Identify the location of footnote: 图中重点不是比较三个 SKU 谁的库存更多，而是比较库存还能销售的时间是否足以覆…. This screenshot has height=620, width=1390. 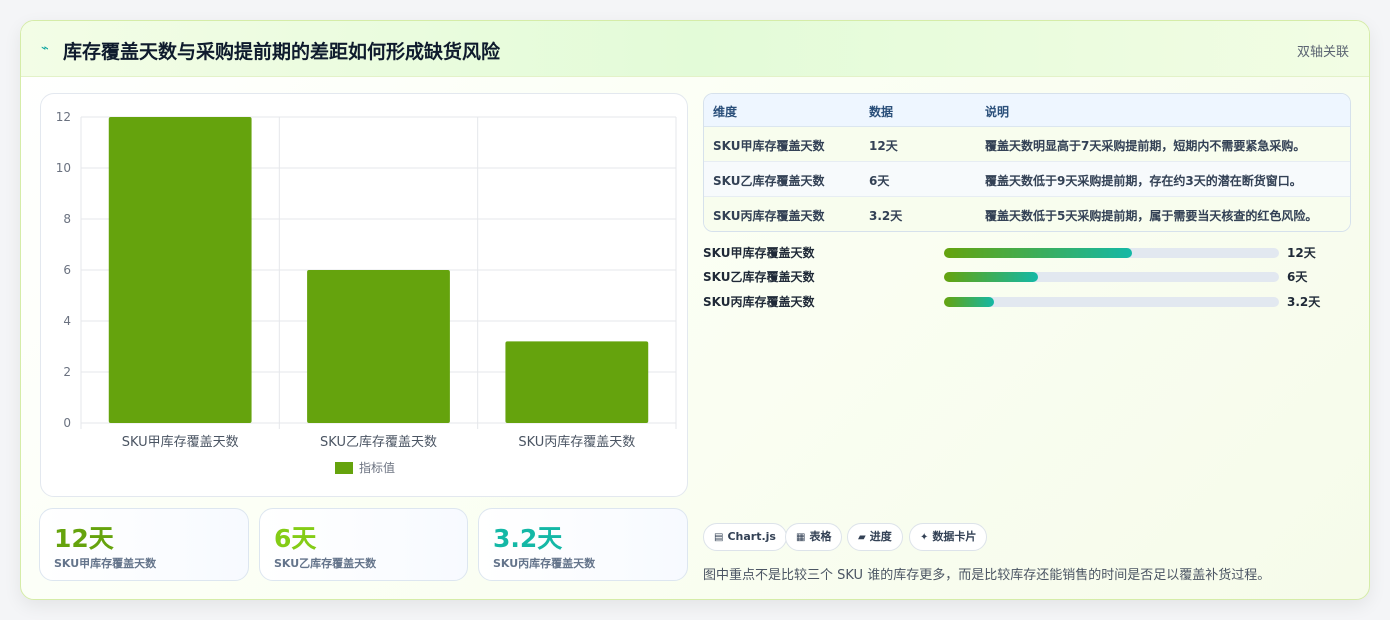
(987, 575).